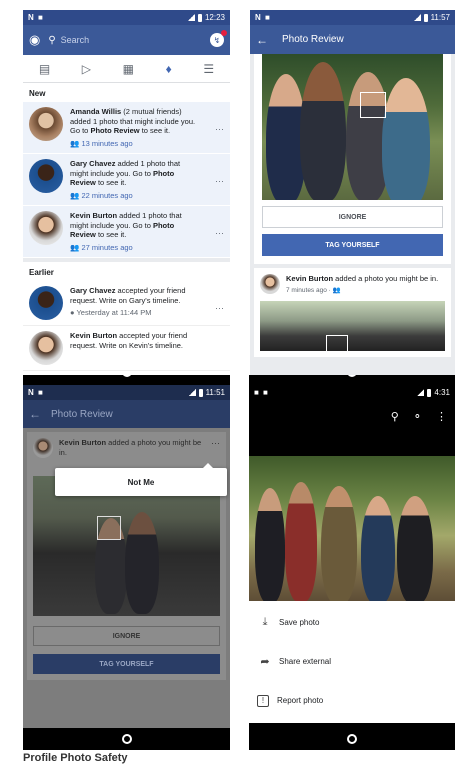 The width and height of the screenshot is (474, 775). I want to click on post-time-text: 7 minutes ago, so click(306, 290).